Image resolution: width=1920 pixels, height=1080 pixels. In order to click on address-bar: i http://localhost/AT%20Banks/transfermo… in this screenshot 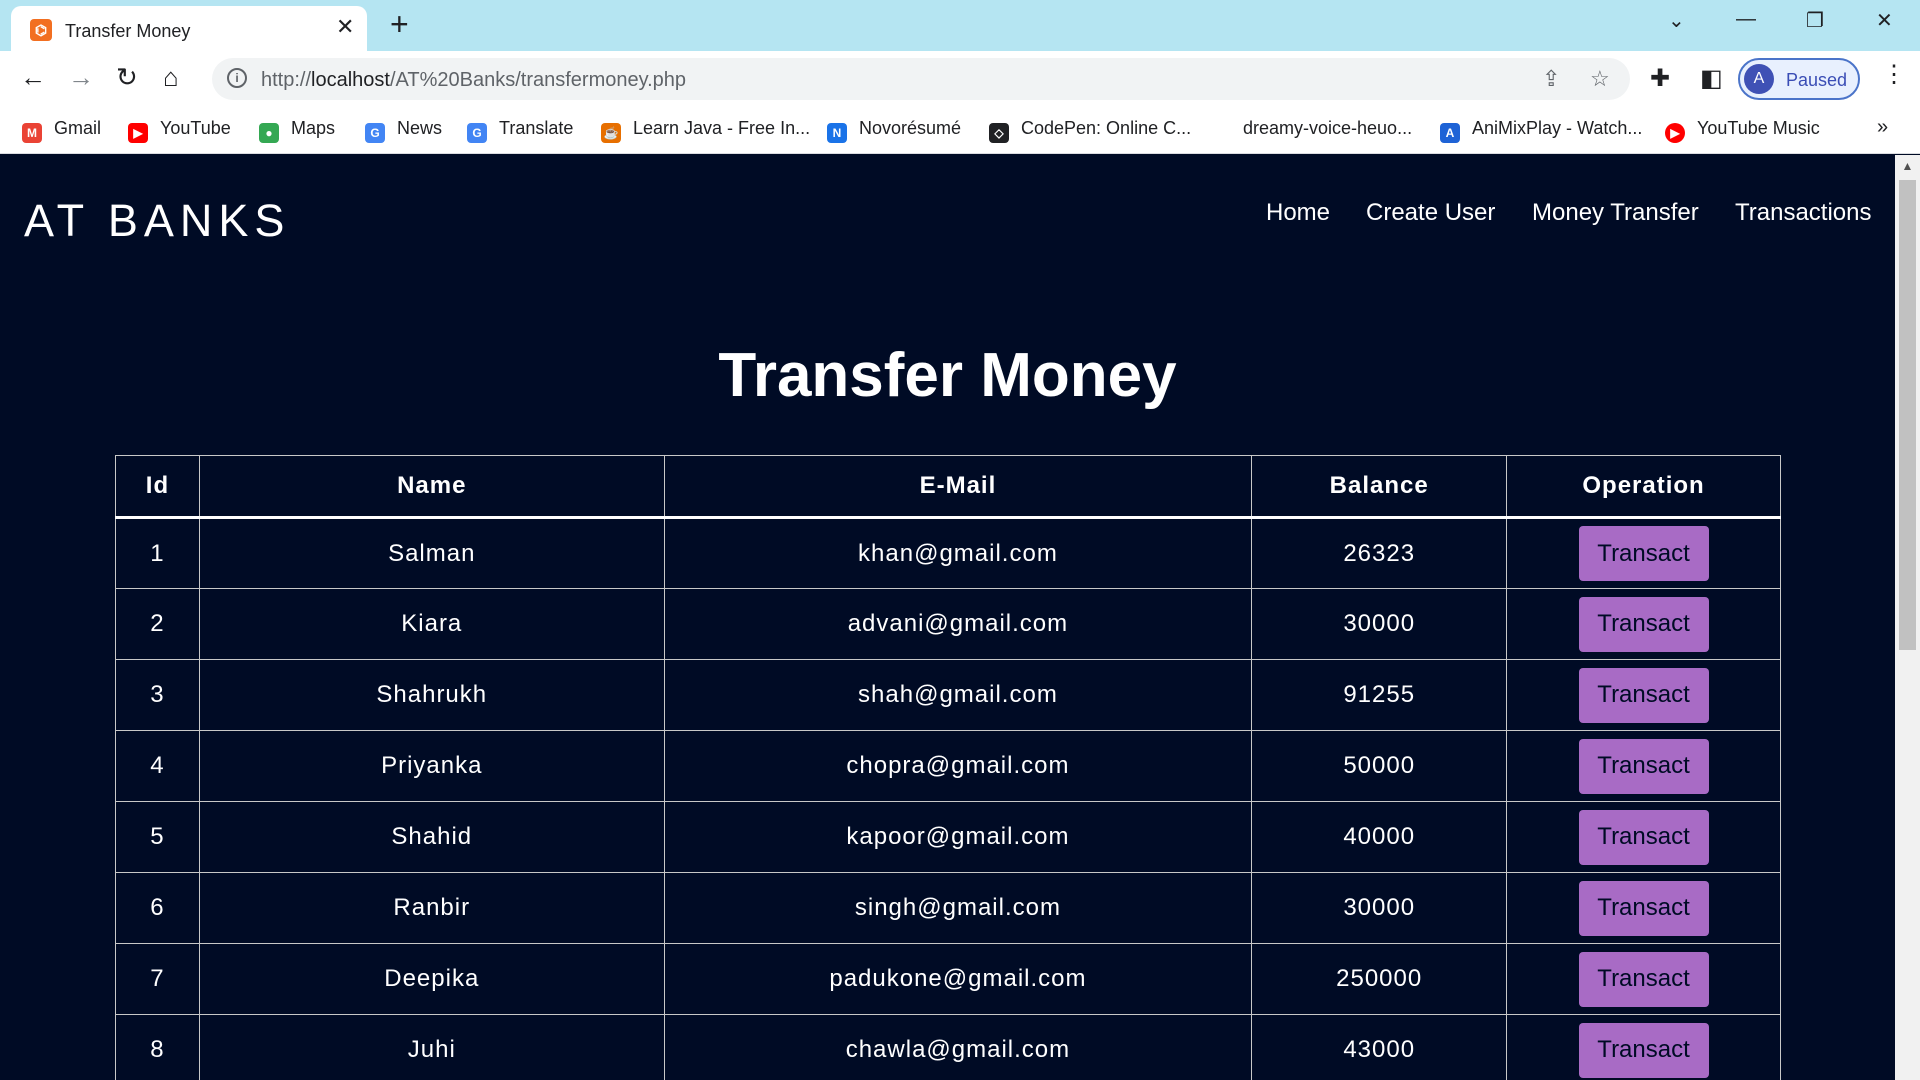, I will do `click(921, 79)`.